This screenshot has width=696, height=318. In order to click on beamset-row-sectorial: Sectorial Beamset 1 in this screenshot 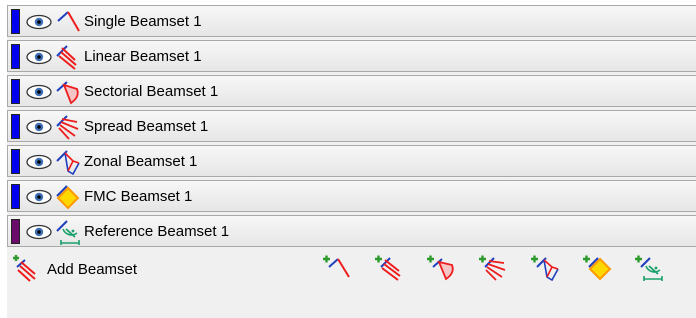, I will do `click(351, 91)`.